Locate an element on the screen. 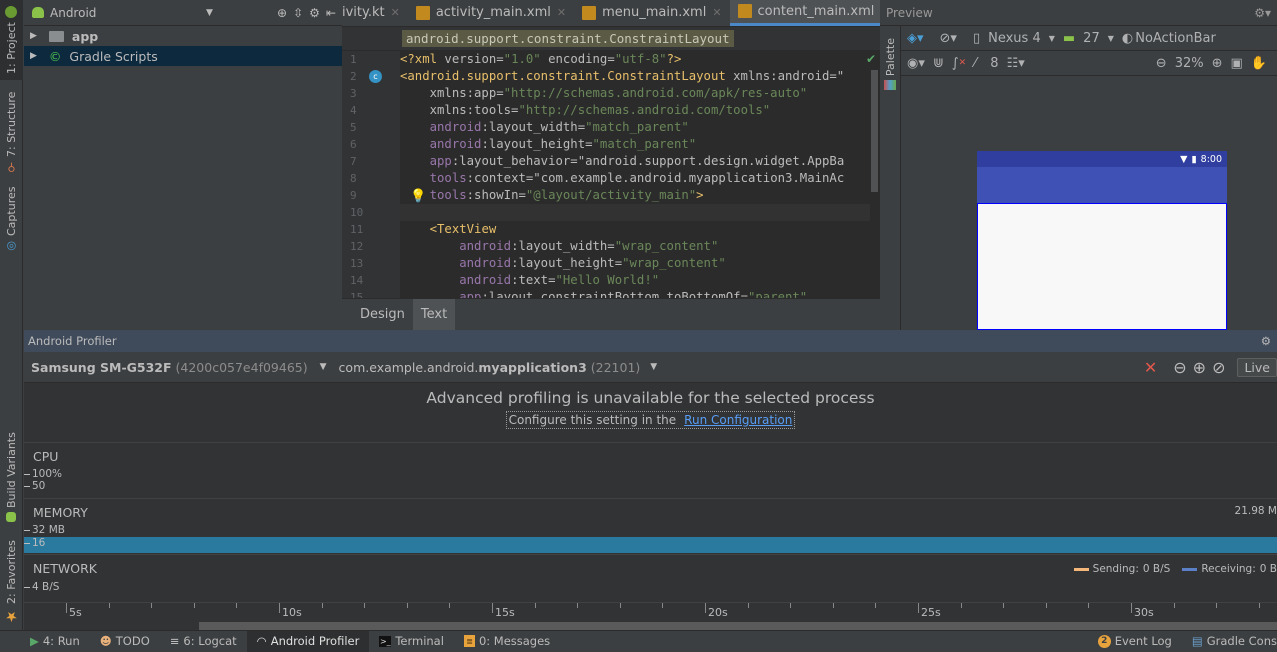  timeline-axis: 5s 10s 15s 20s 25s 30s is located at coordinates (650, 612).